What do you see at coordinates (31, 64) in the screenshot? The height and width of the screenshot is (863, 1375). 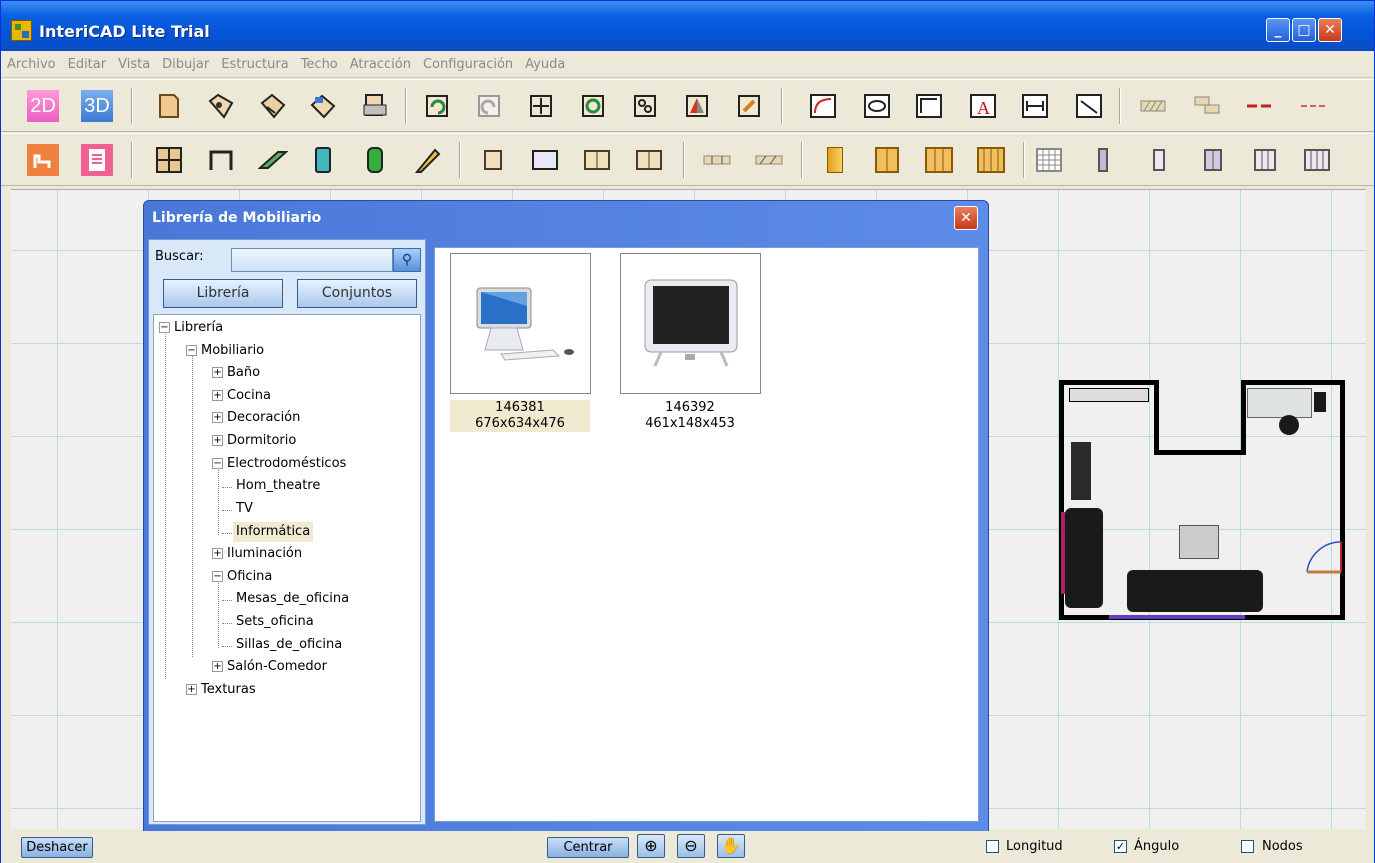 I see `menu-archivo: Archivo` at bounding box center [31, 64].